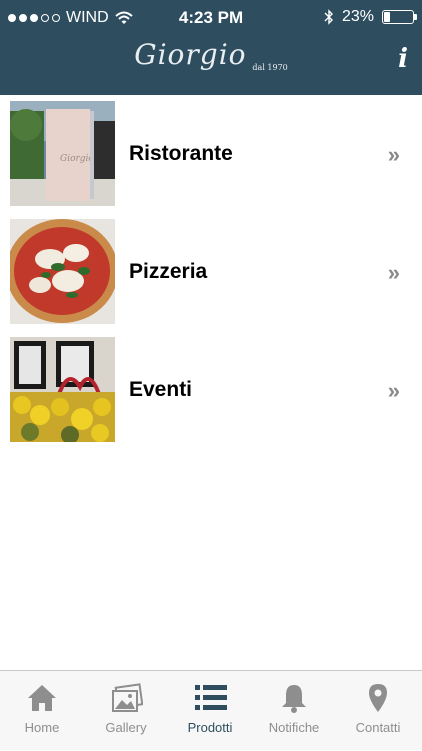 The image size is (422, 751). Describe the element at coordinates (403, 59) in the screenshot. I see `info-button: i` at that location.